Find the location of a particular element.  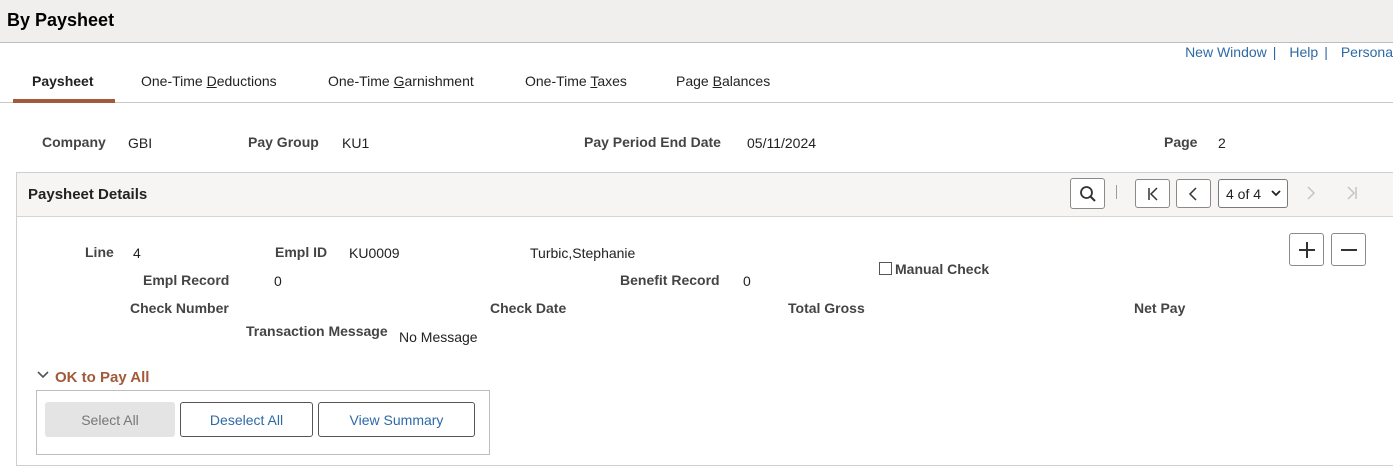

next-row-button is located at coordinates (1311, 195).